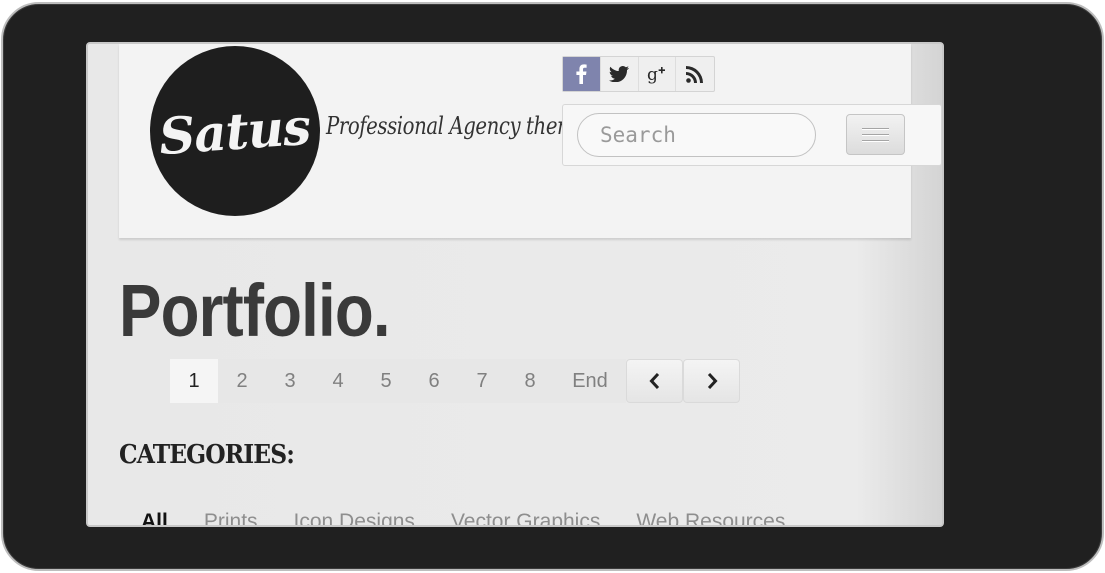 The height and width of the screenshot is (573, 1105). I want to click on rss-icon, so click(695, 74).